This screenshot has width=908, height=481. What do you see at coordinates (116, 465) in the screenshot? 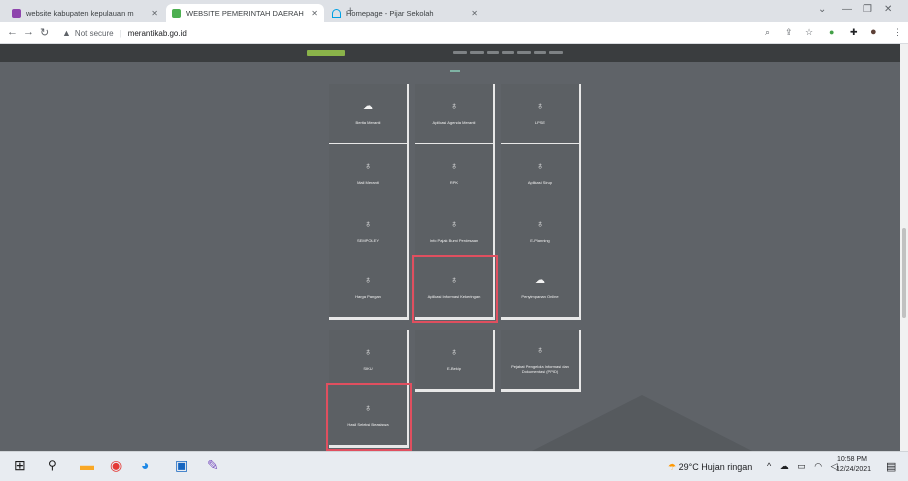
I see `chrome-icon: ◉` at bounding box center [116, 465].